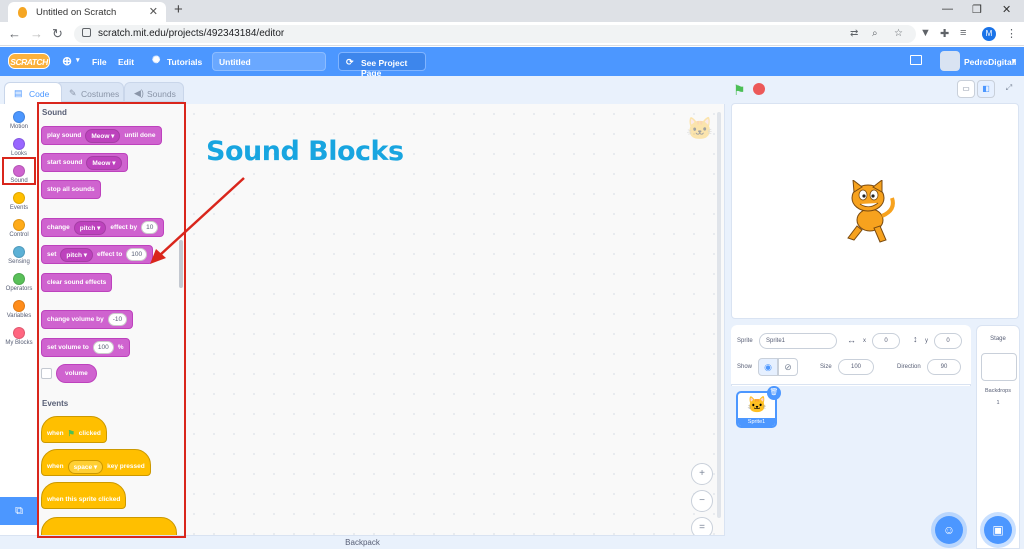 This screenshot has width=1024, height=549. I want to click on x-arrows-icon: ↔, so click(851, 340).